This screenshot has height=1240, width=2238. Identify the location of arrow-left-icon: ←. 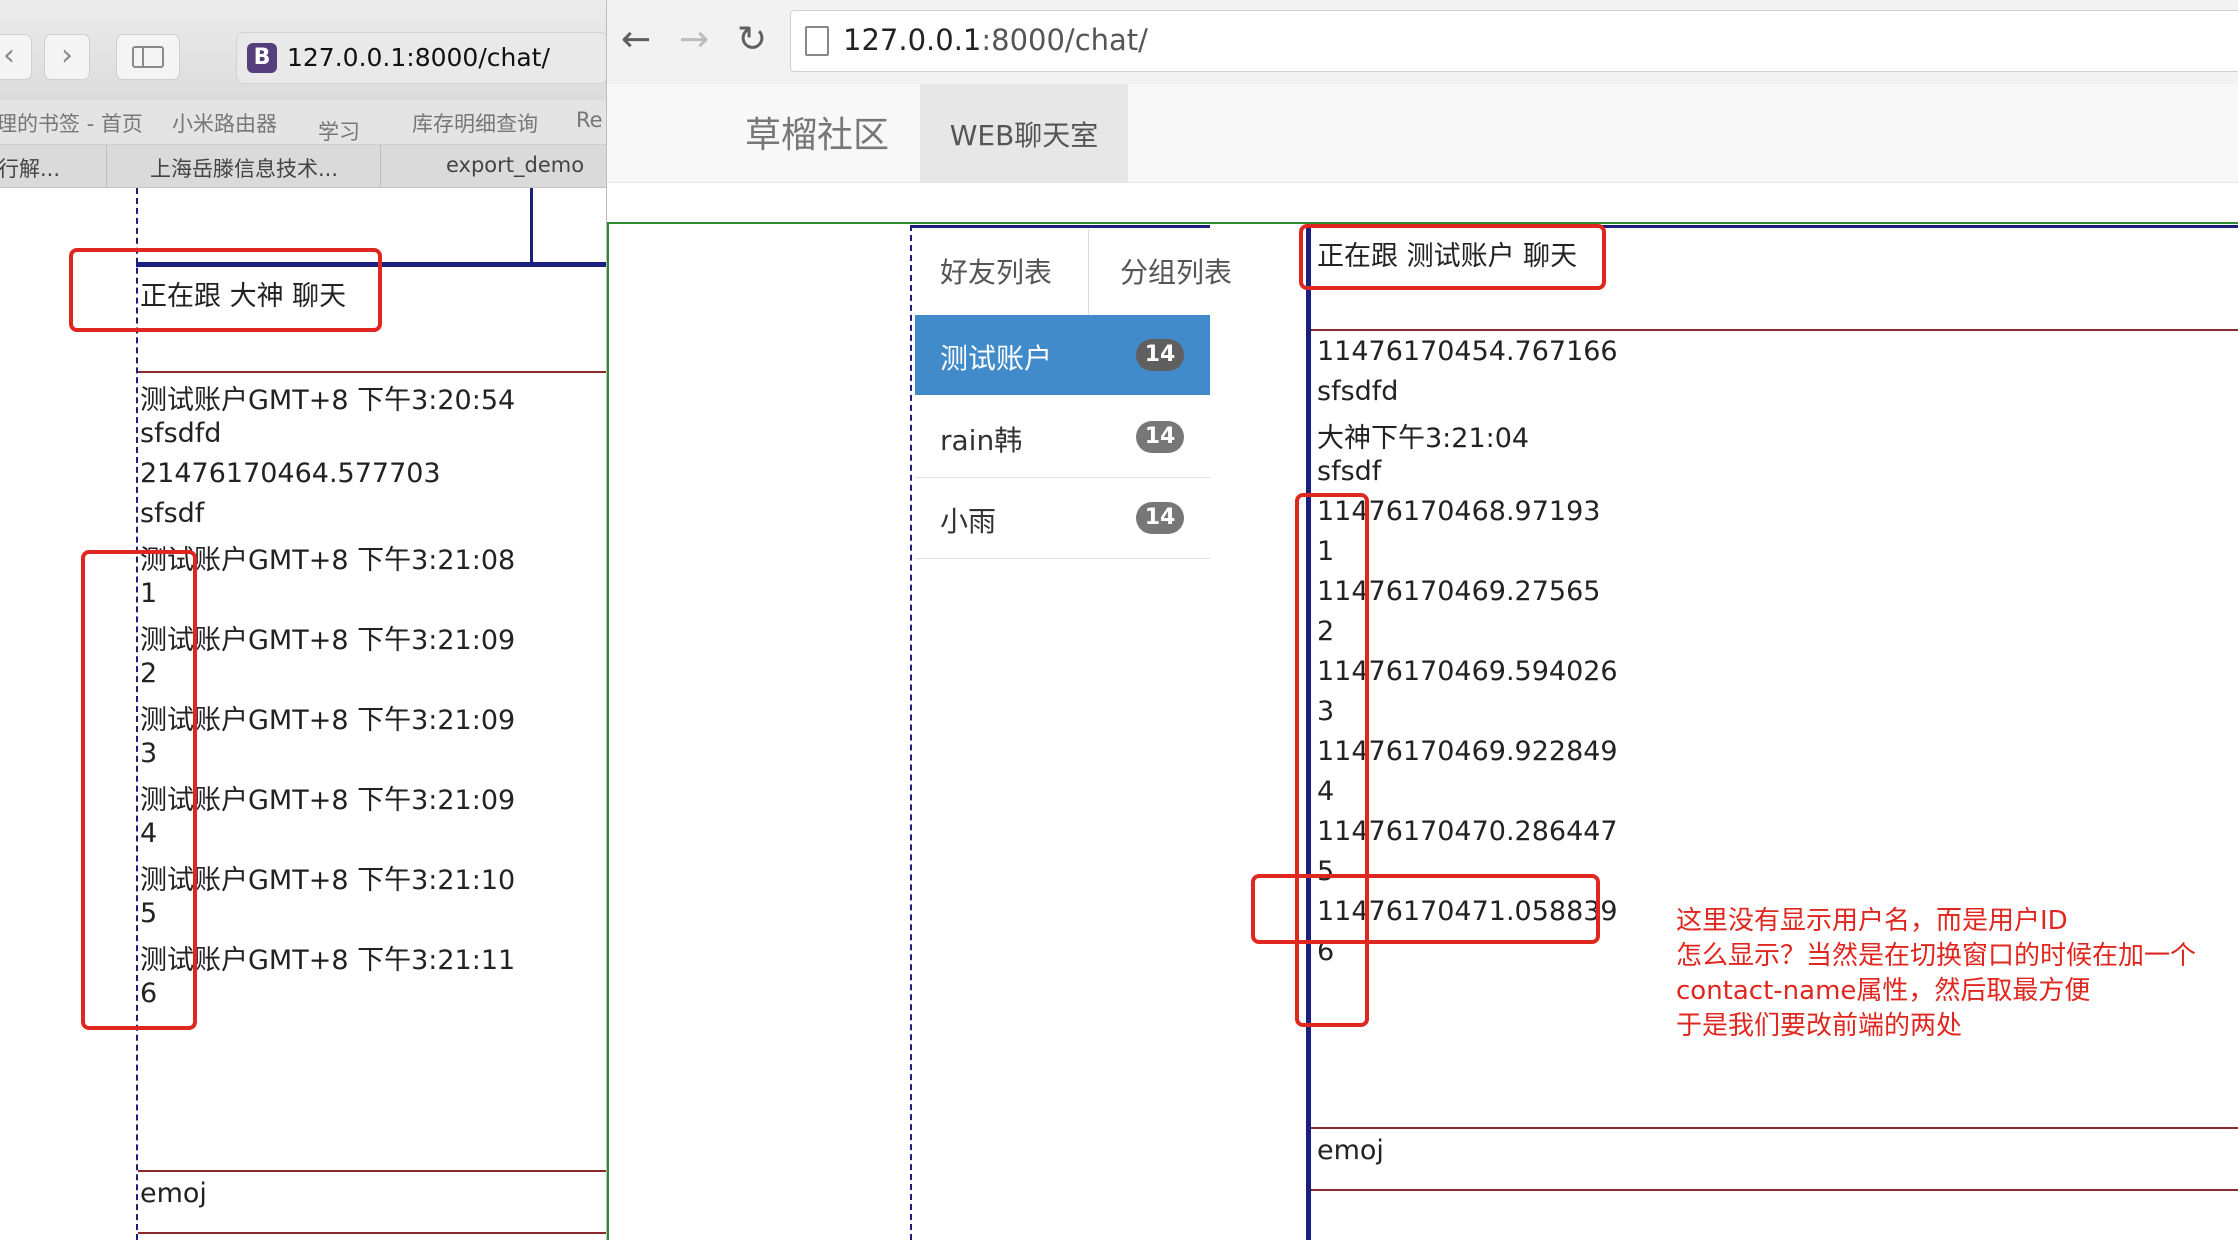
(636, 39).